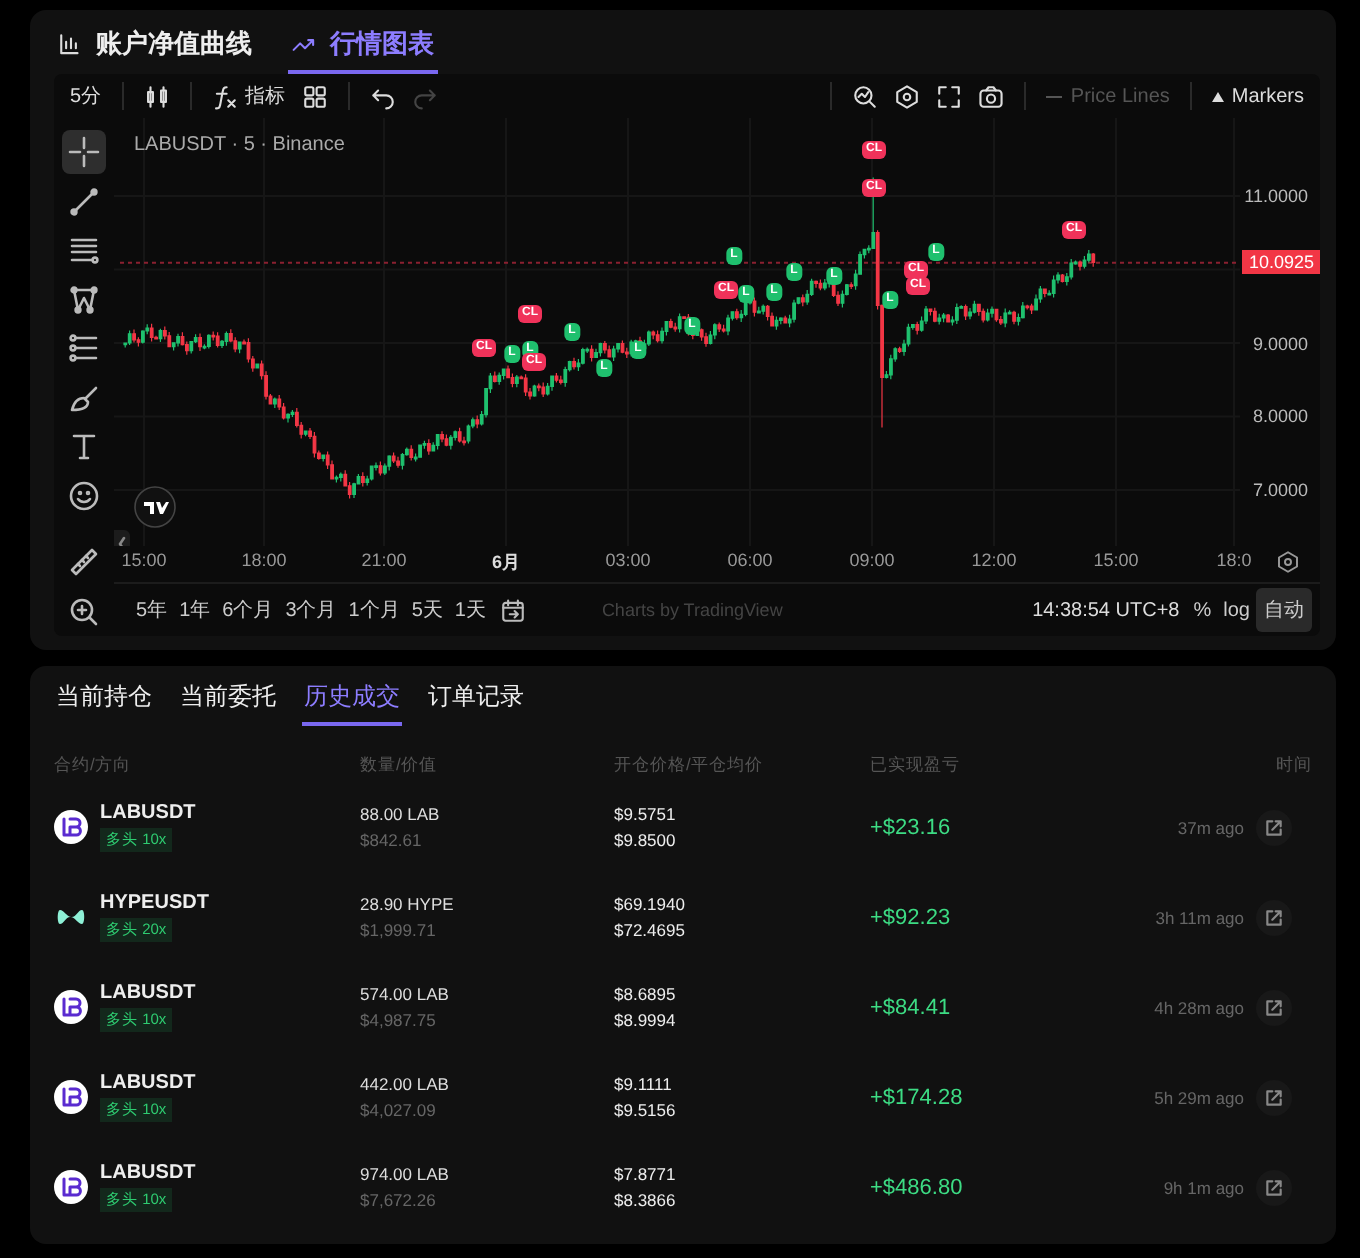 This screenshot has width=1360, height=1258. I want to click on time-label: 18:00, so click(264, 560).